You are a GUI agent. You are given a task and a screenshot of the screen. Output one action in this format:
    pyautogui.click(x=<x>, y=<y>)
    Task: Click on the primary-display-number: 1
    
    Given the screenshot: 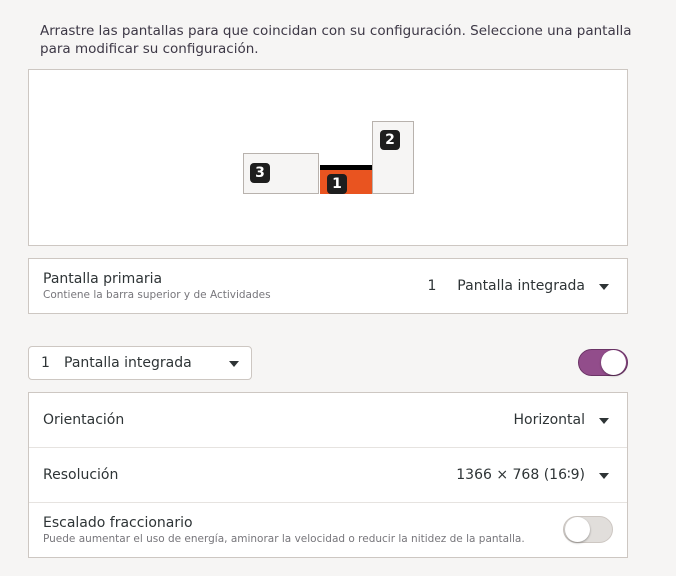 What is the action you would take?
    pyautogui.click(x=432, y=286)
    